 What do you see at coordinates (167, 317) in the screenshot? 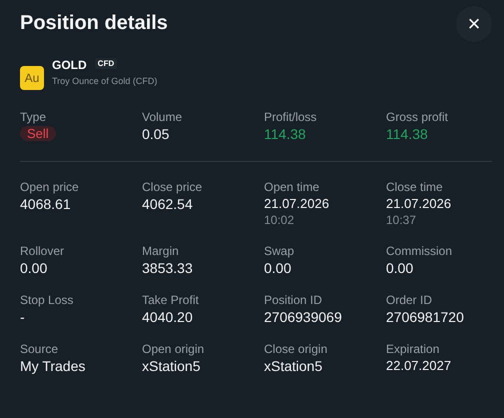
I see `field-value: 4040.20` at bounding box center [167, 317].